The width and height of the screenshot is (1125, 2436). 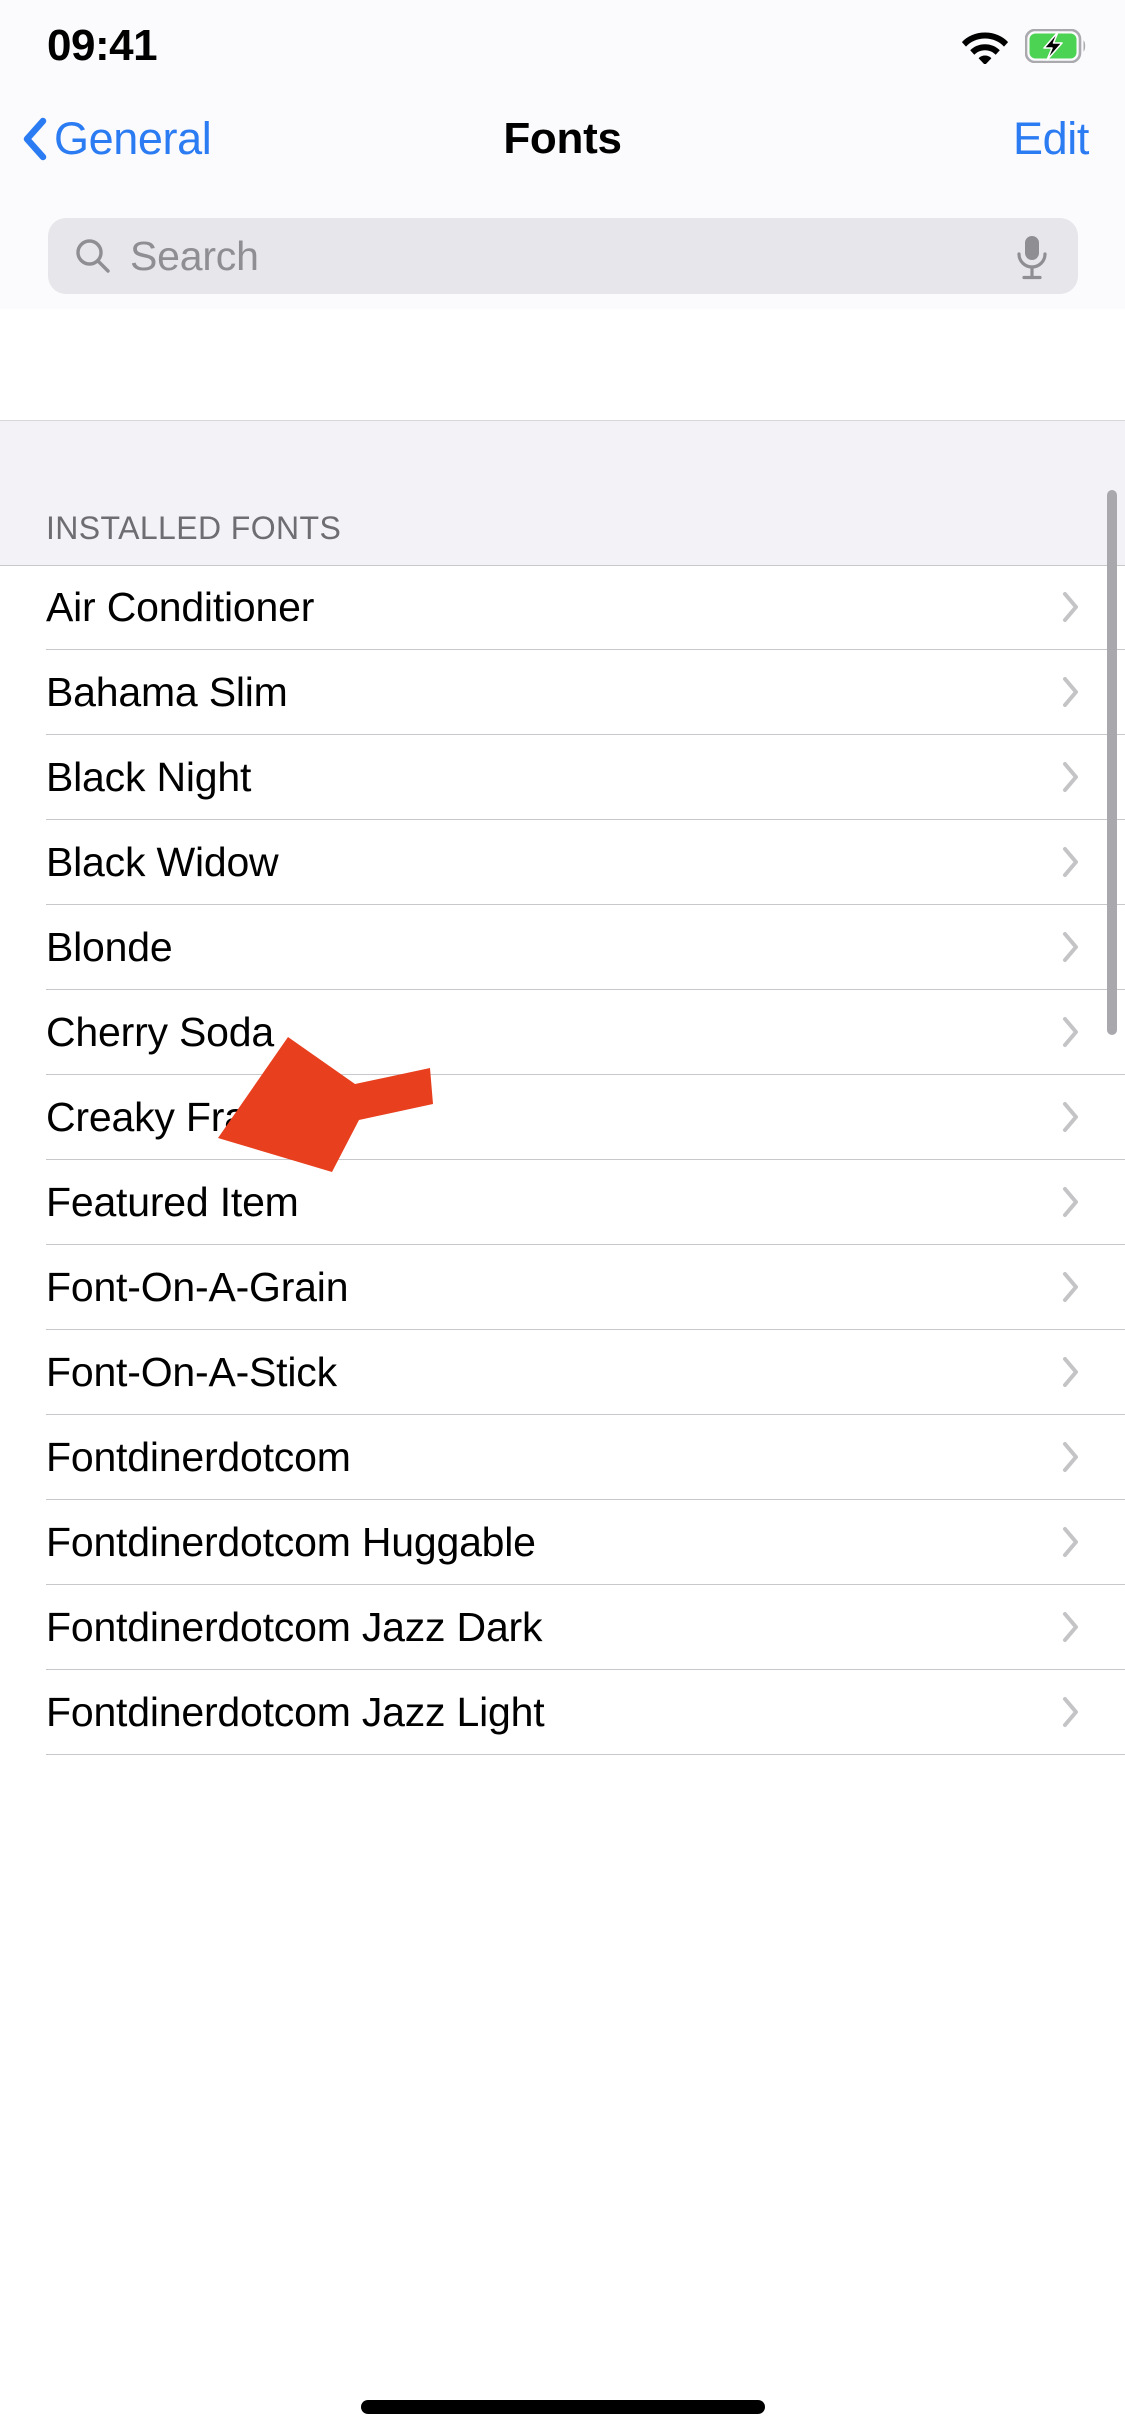 What do you see at coordinates (562, 1287) in the screenshot?
I see `table-row: Font-On-A-Grain` at bounding box center [562, 1287].